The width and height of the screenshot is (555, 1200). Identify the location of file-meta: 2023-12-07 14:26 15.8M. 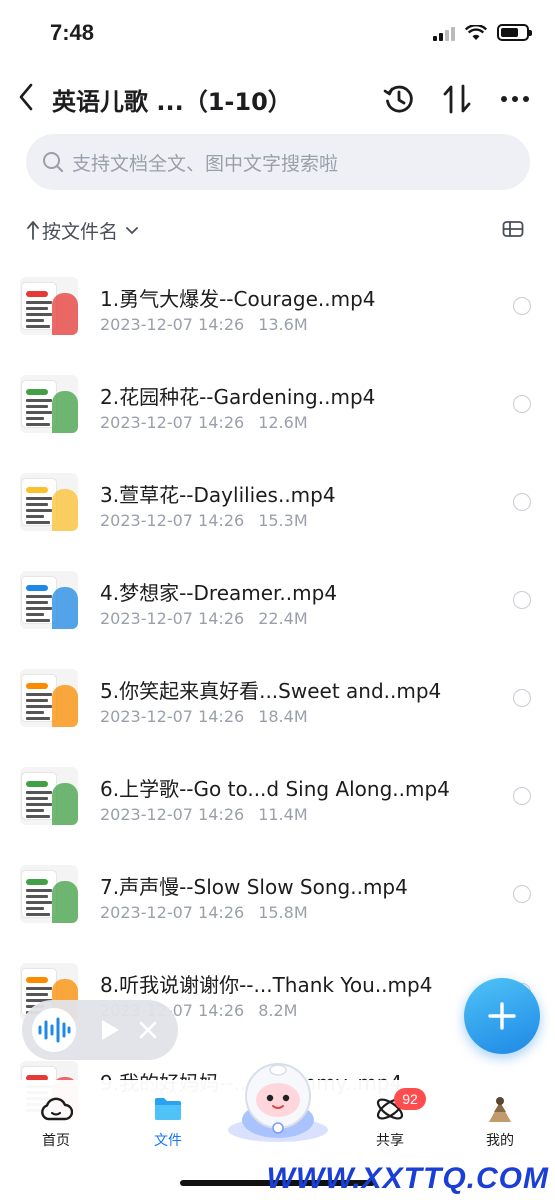
(204, 912).